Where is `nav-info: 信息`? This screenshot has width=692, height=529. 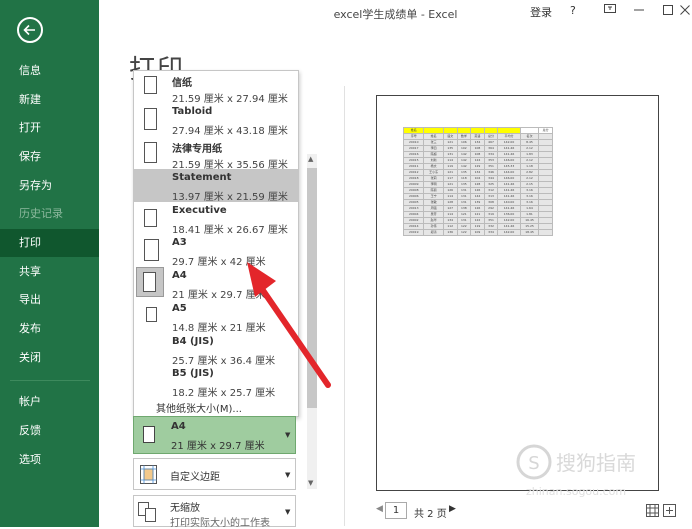
nav-info: 信息 is located at coordinates (49, 71).